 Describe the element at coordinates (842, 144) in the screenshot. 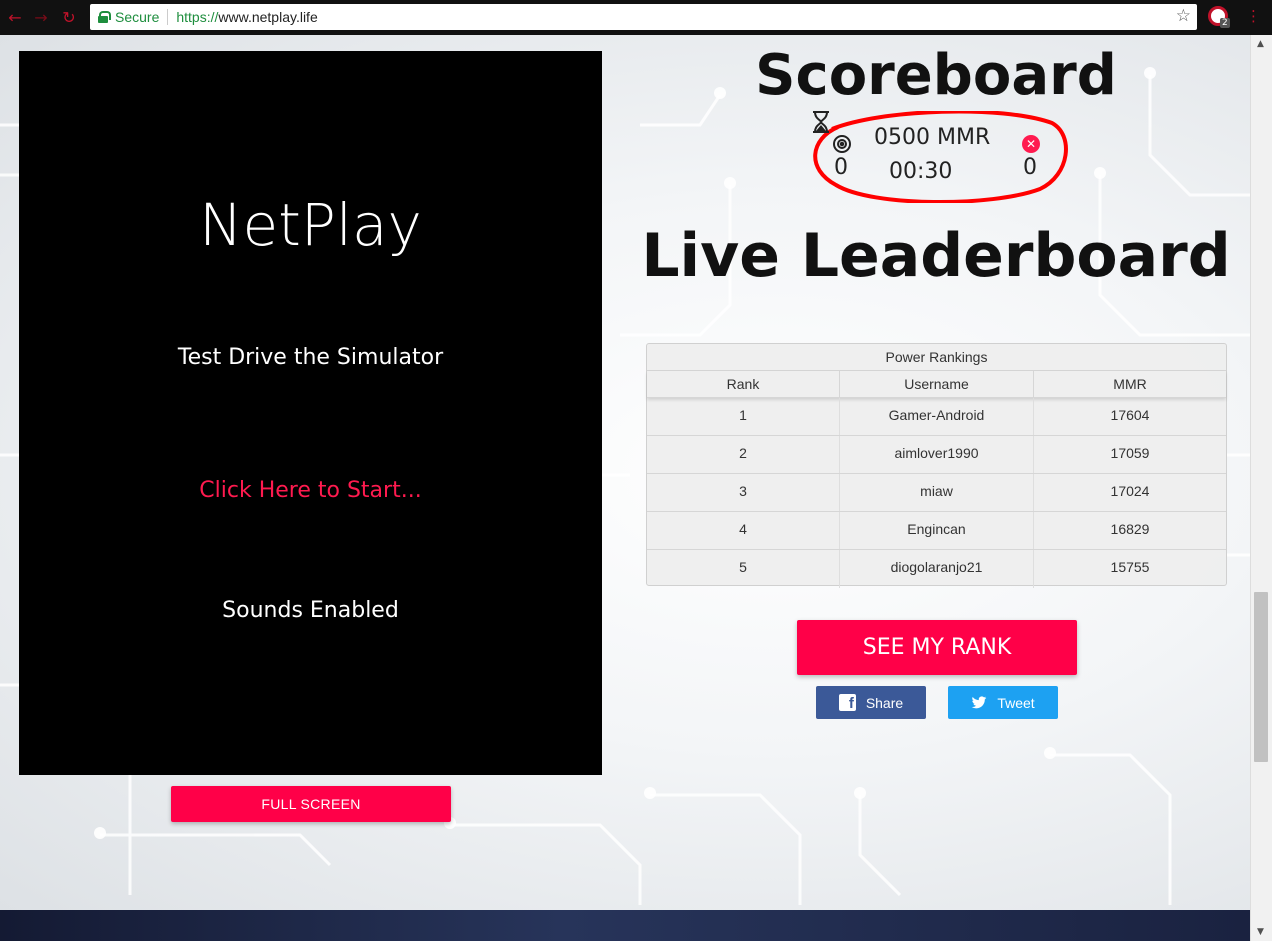

I see `target-icon` at that location.